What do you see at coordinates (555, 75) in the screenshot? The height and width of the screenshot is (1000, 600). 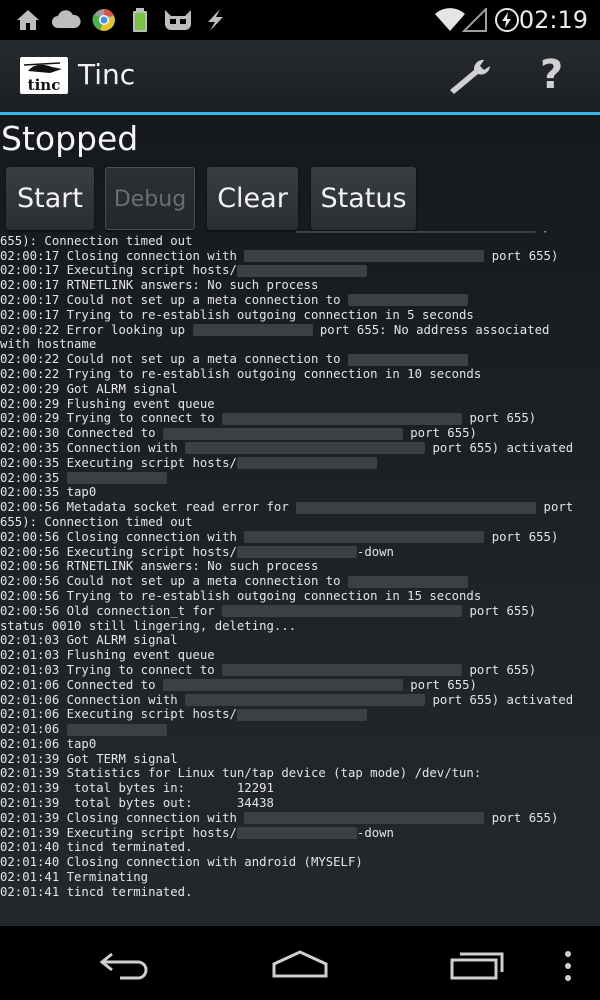 I see `help-icon: ?` at bounding box center [555, 75].